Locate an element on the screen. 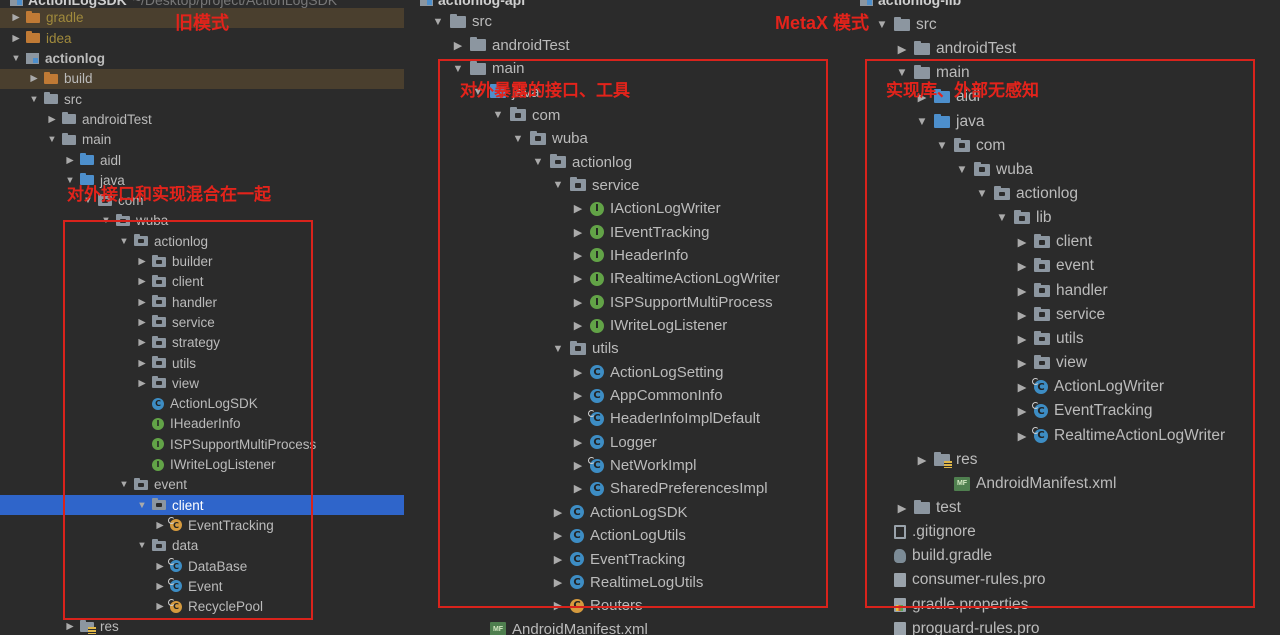 This screenshot has width=1280, height=635. tree-item-proguard-rules-pro: proguard-rules.pro is located at coordinates (1064, 626).